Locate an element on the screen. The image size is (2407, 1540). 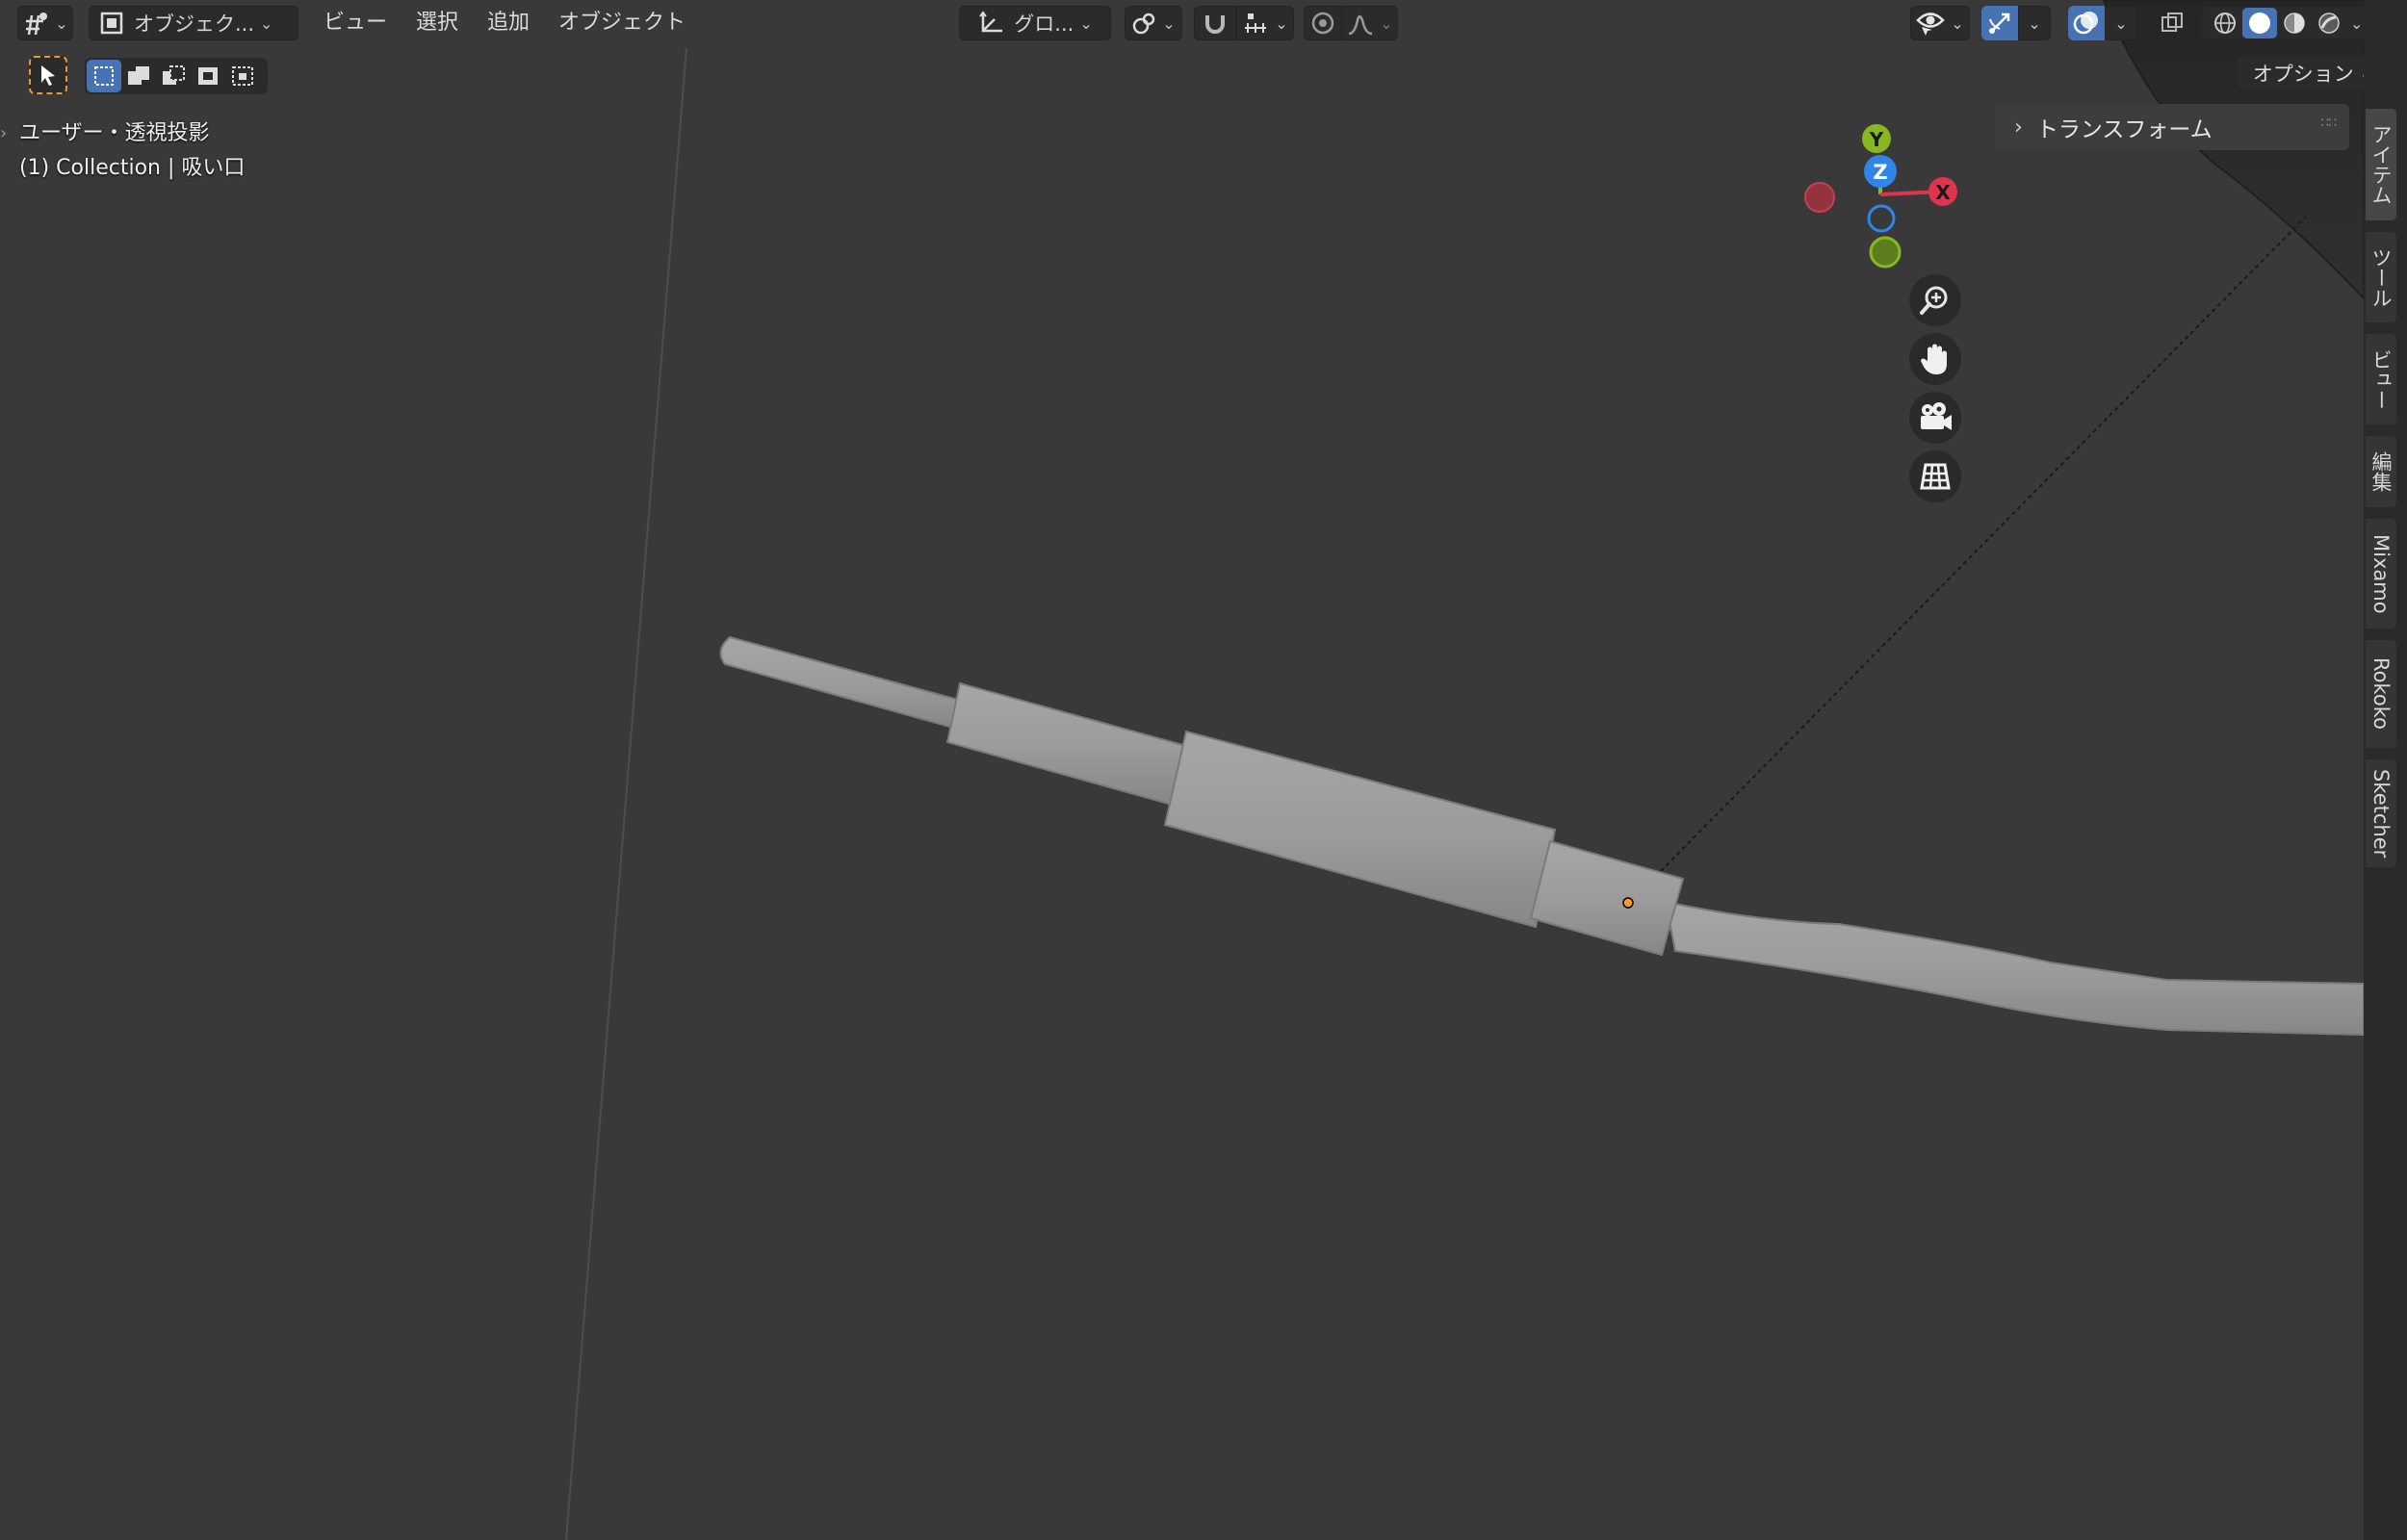
gizmo-neg-x is located at coordinates (1819, 197).